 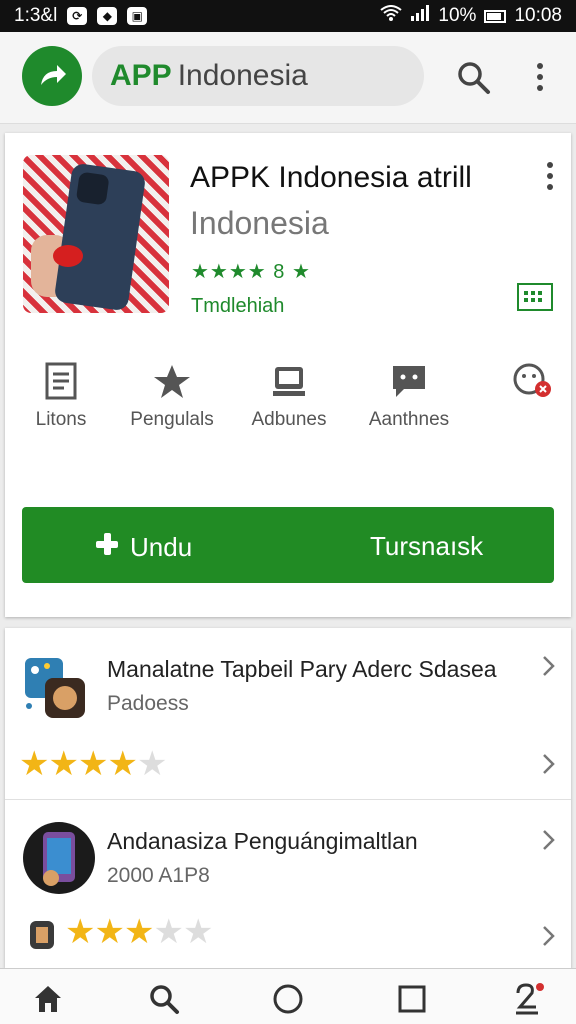 What do you see at coordinates (302, 669) in the screenshot?
I see `list-item-name: Manalatne Tapbeil Pary Aderc Sdasea` at bounding box center [302, 669].